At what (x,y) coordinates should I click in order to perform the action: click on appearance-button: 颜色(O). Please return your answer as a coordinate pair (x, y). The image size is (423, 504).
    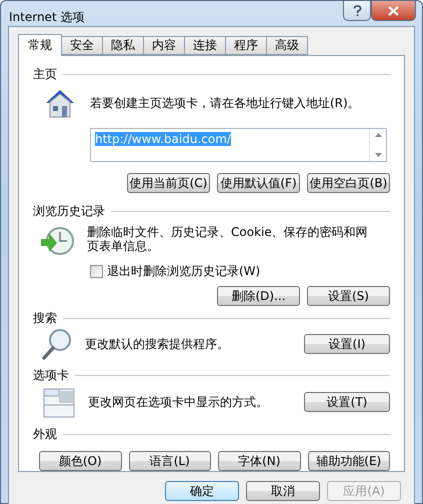
    Looking at the image, I should click on (80, 461).